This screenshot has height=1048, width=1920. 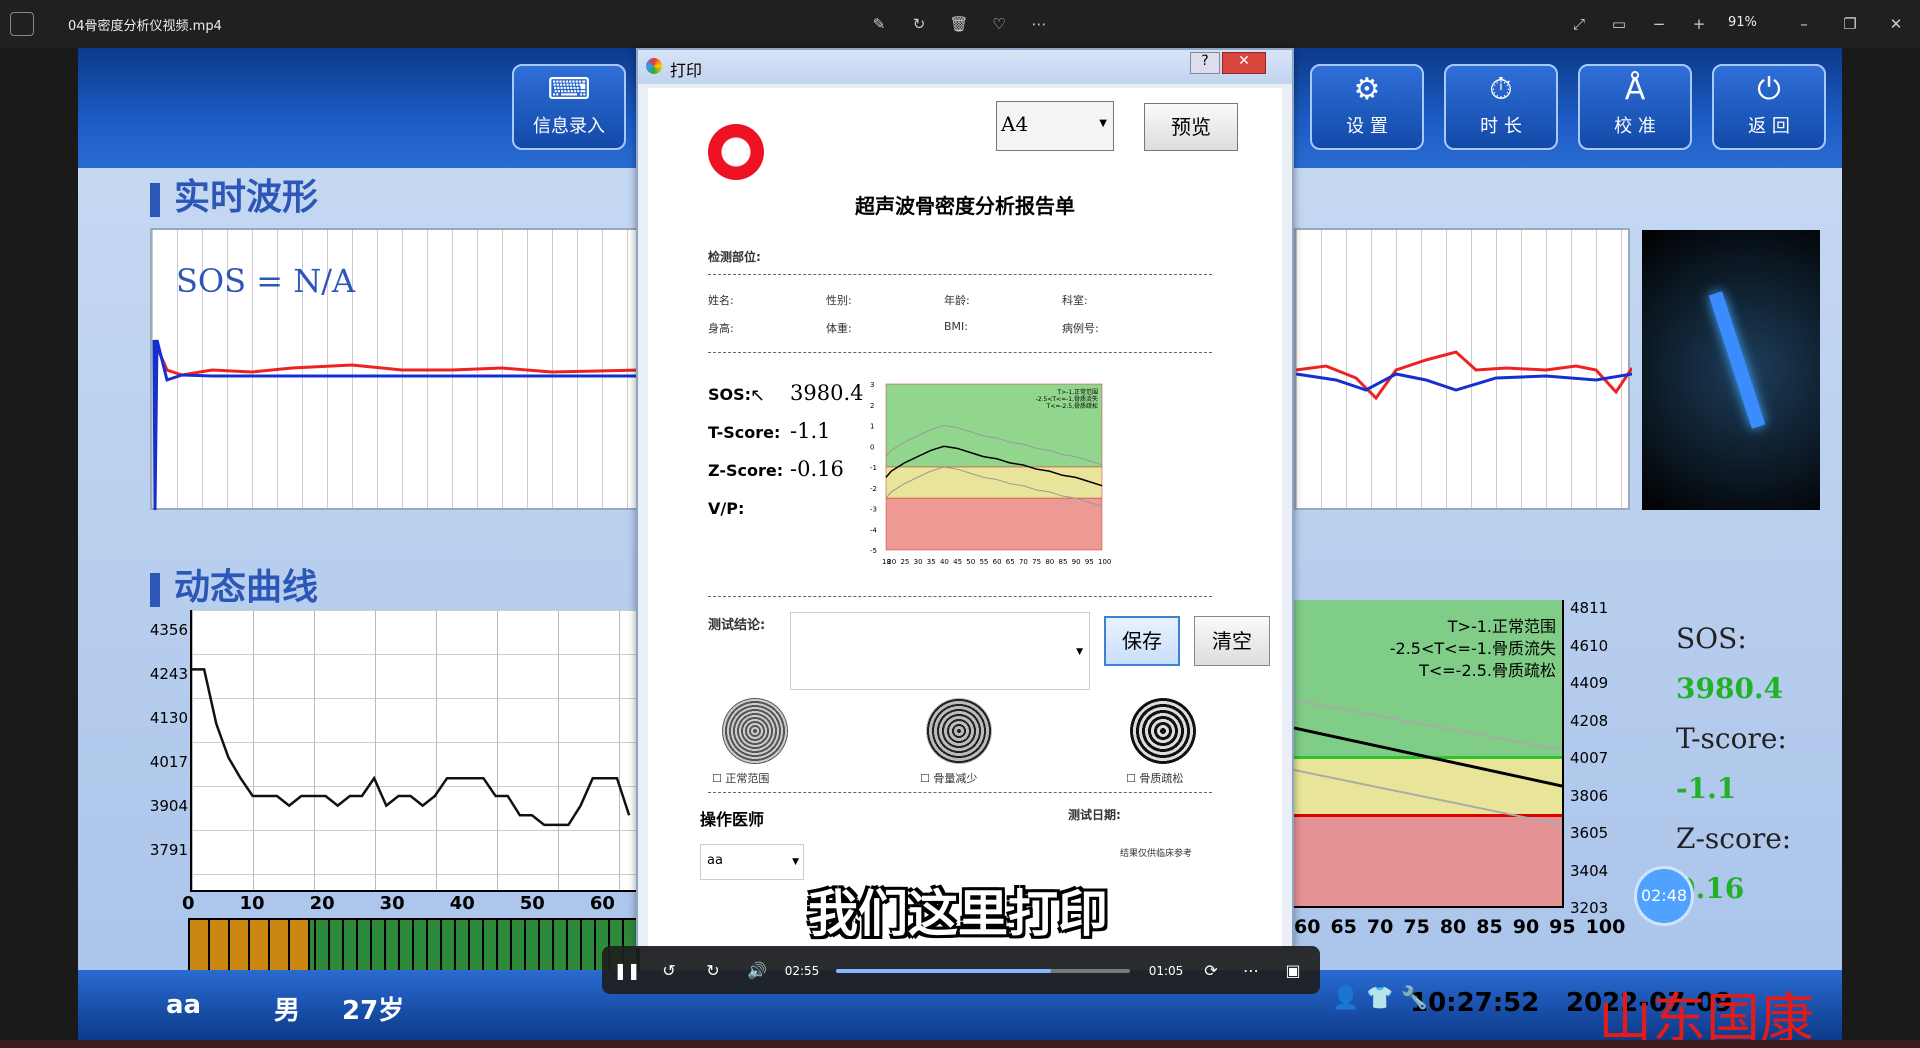 What do you see at coordinates (1589, 645) in the screenshot?
I see `y-tick: 4610` at bounding box center [1589, 645].